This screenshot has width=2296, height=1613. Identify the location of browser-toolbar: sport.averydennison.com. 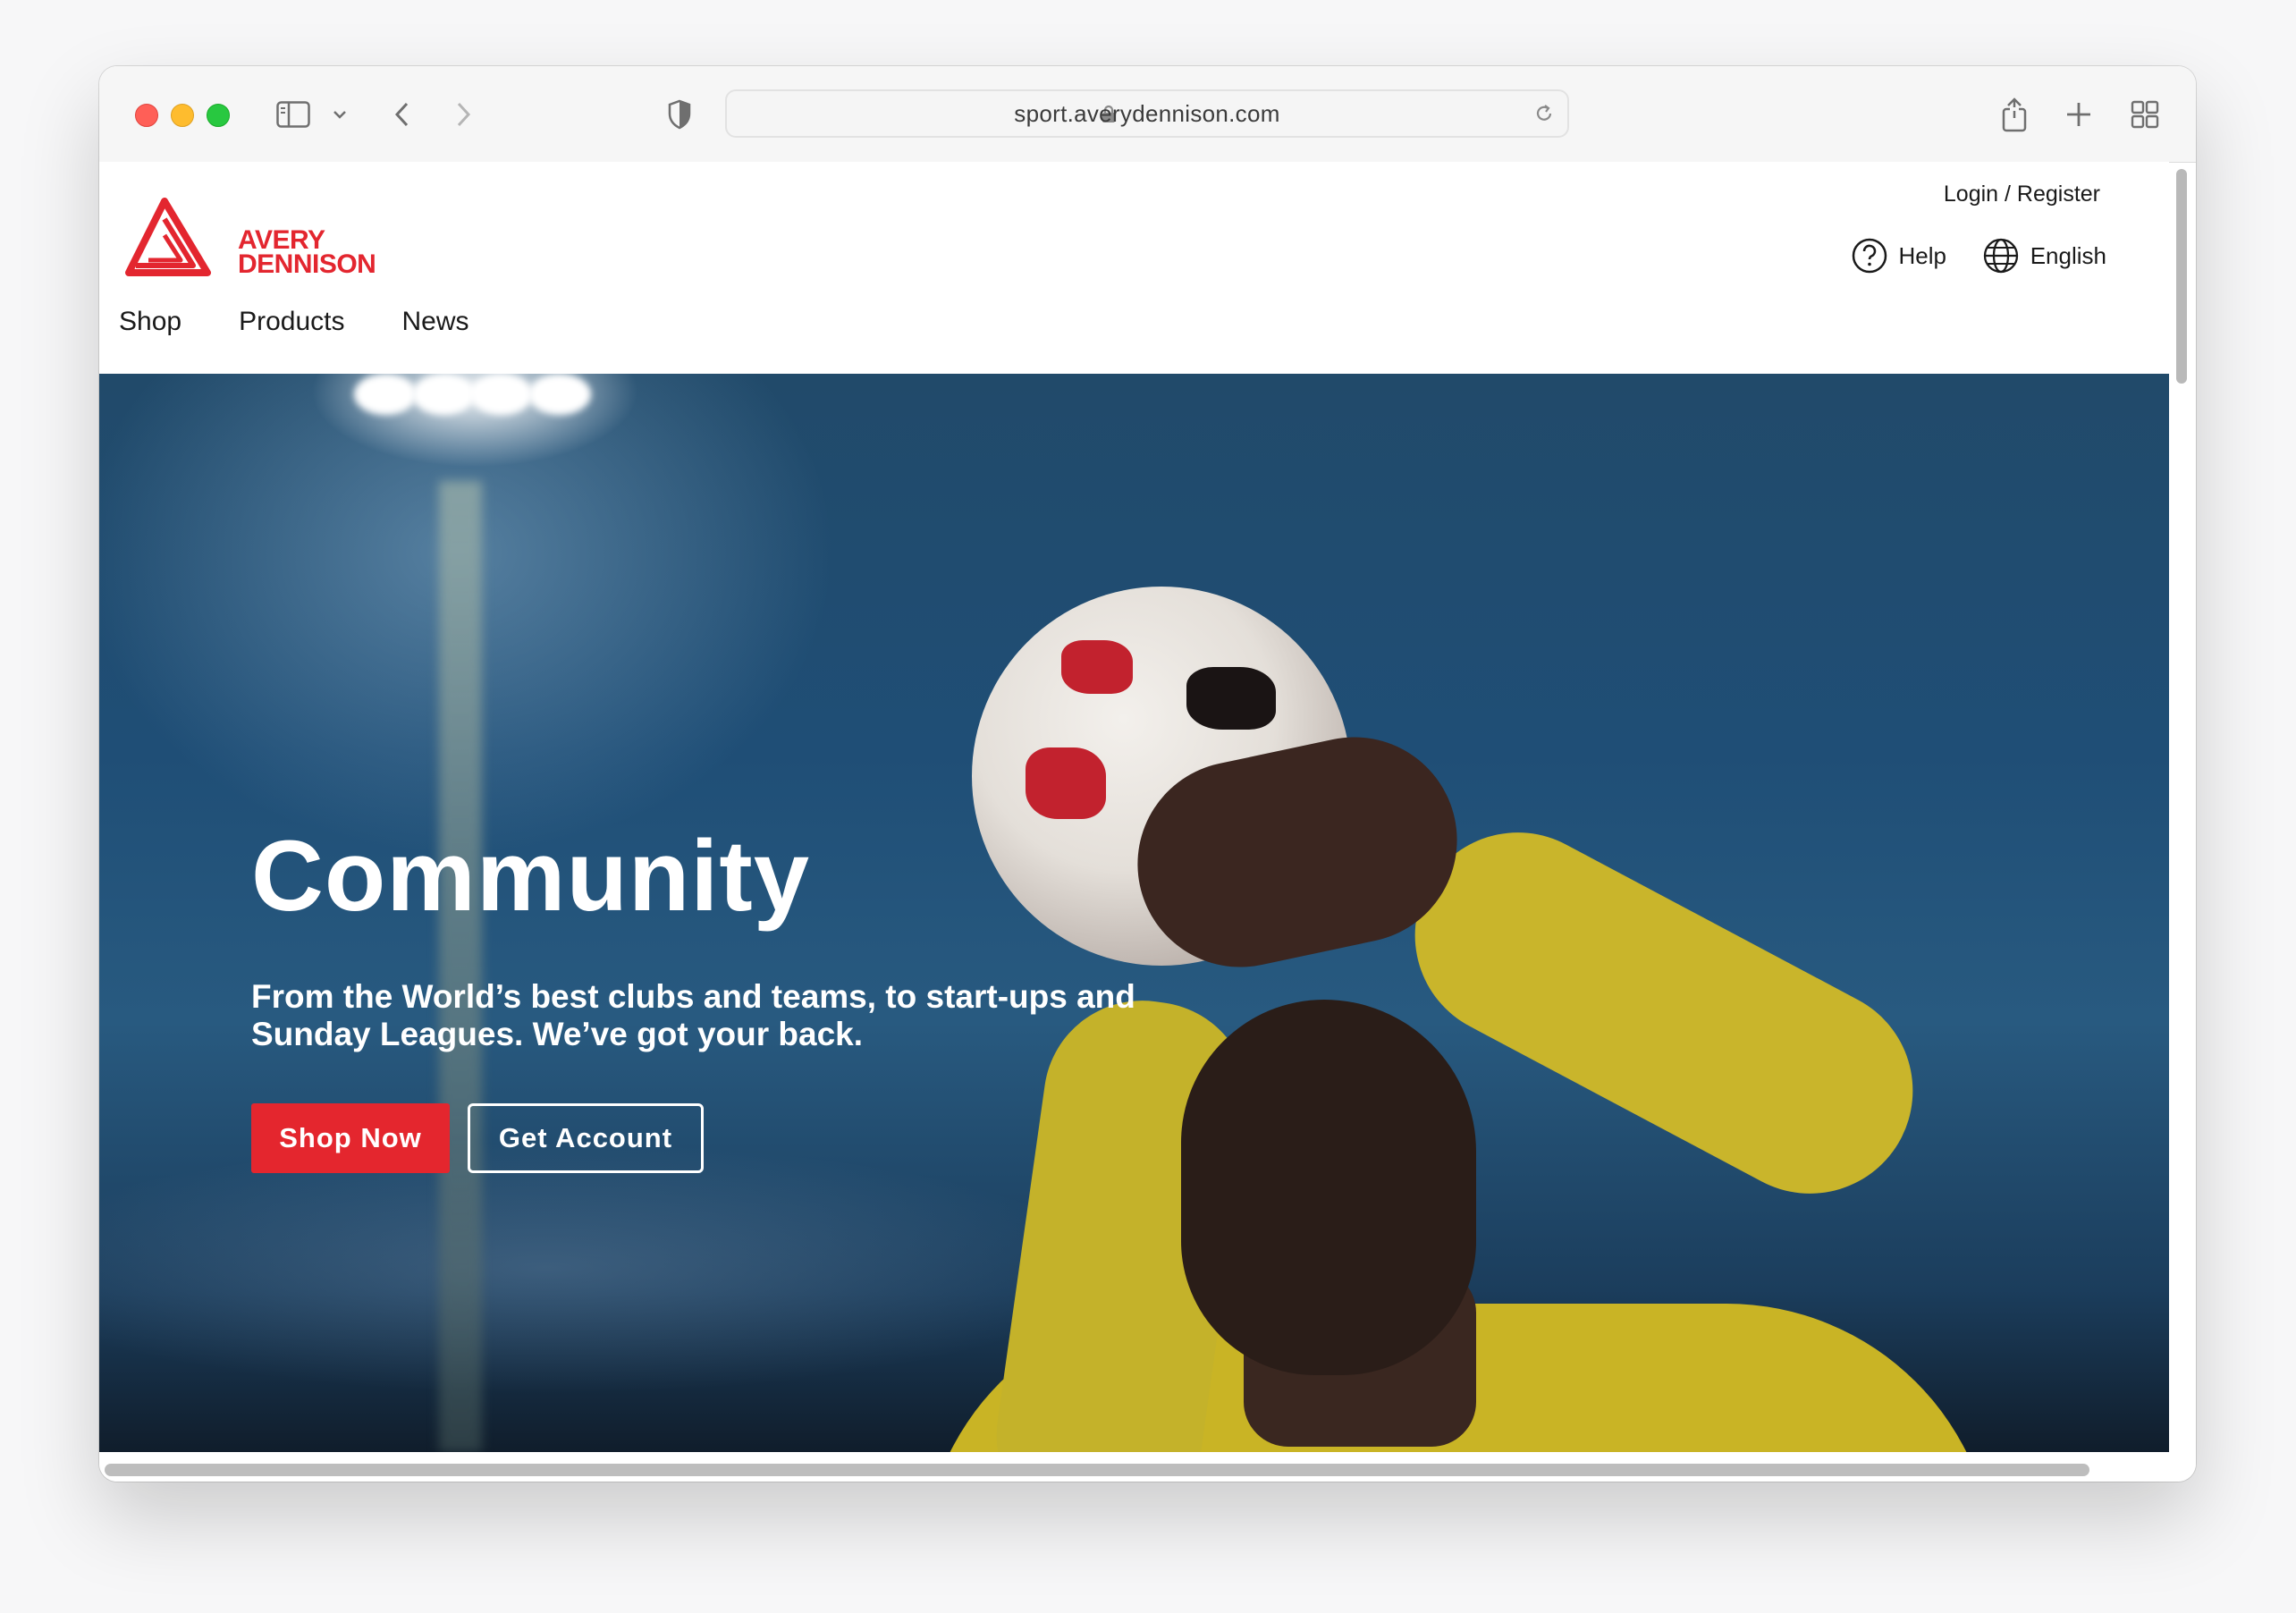
(1147, 114).